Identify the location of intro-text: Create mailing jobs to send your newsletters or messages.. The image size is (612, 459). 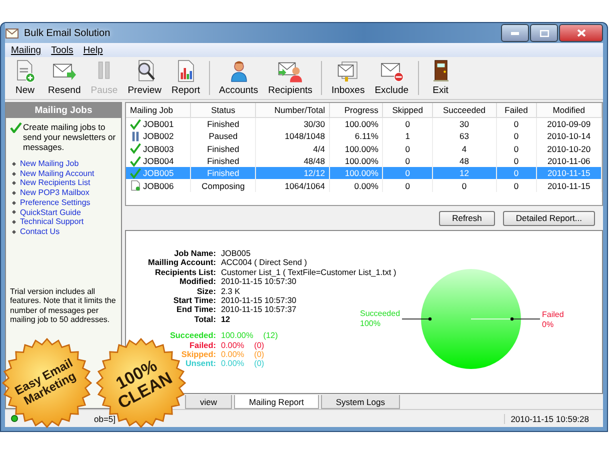
(70, 137).